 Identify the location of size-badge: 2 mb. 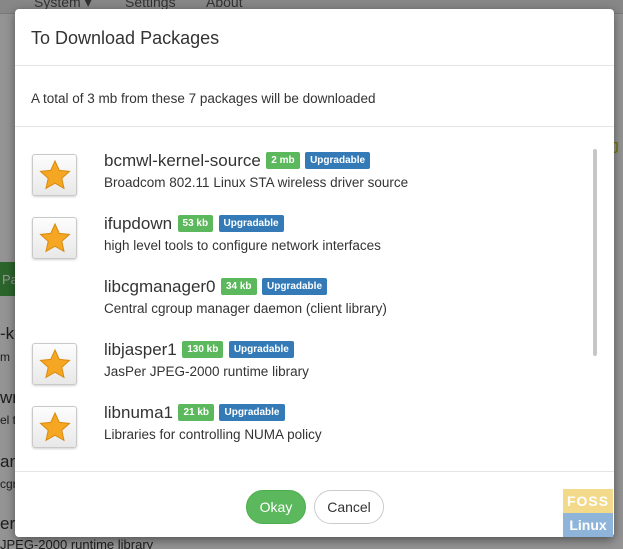
(283, 160).